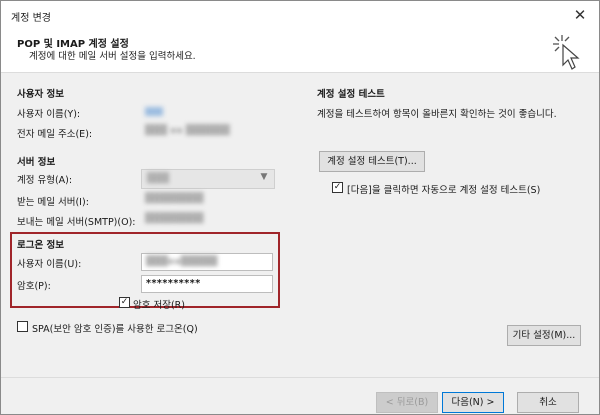 This screenshot has width=600, height=415. What do you see at coordinates (76, 222) in the screenshot?
I see `outgoing-server-label: 보내는 메일 서버(SMTP)(O):` at bounding box center [76, 222].